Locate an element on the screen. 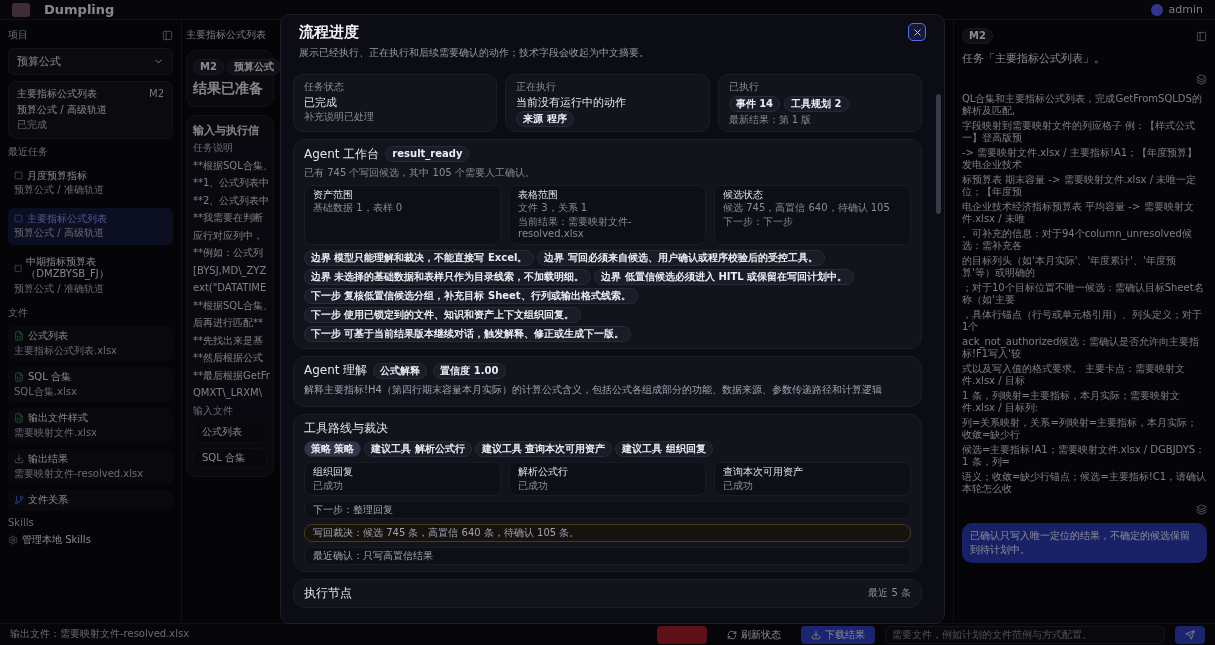 Image resolution: width=1215 pixels, height=645 pixels. description-line: **2、公式列表中 is located at coordinates (230, 201).